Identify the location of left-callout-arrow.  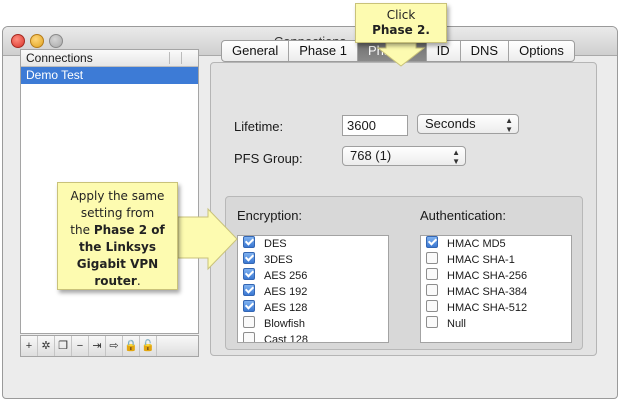
(207, 239).